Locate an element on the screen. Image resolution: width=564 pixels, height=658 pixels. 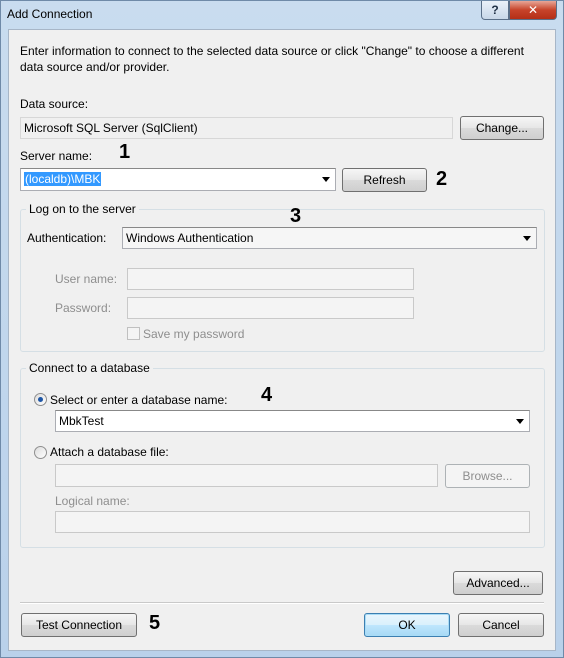
title-bar: Add Connection ? ✕ is located at coordinates (282, 15).